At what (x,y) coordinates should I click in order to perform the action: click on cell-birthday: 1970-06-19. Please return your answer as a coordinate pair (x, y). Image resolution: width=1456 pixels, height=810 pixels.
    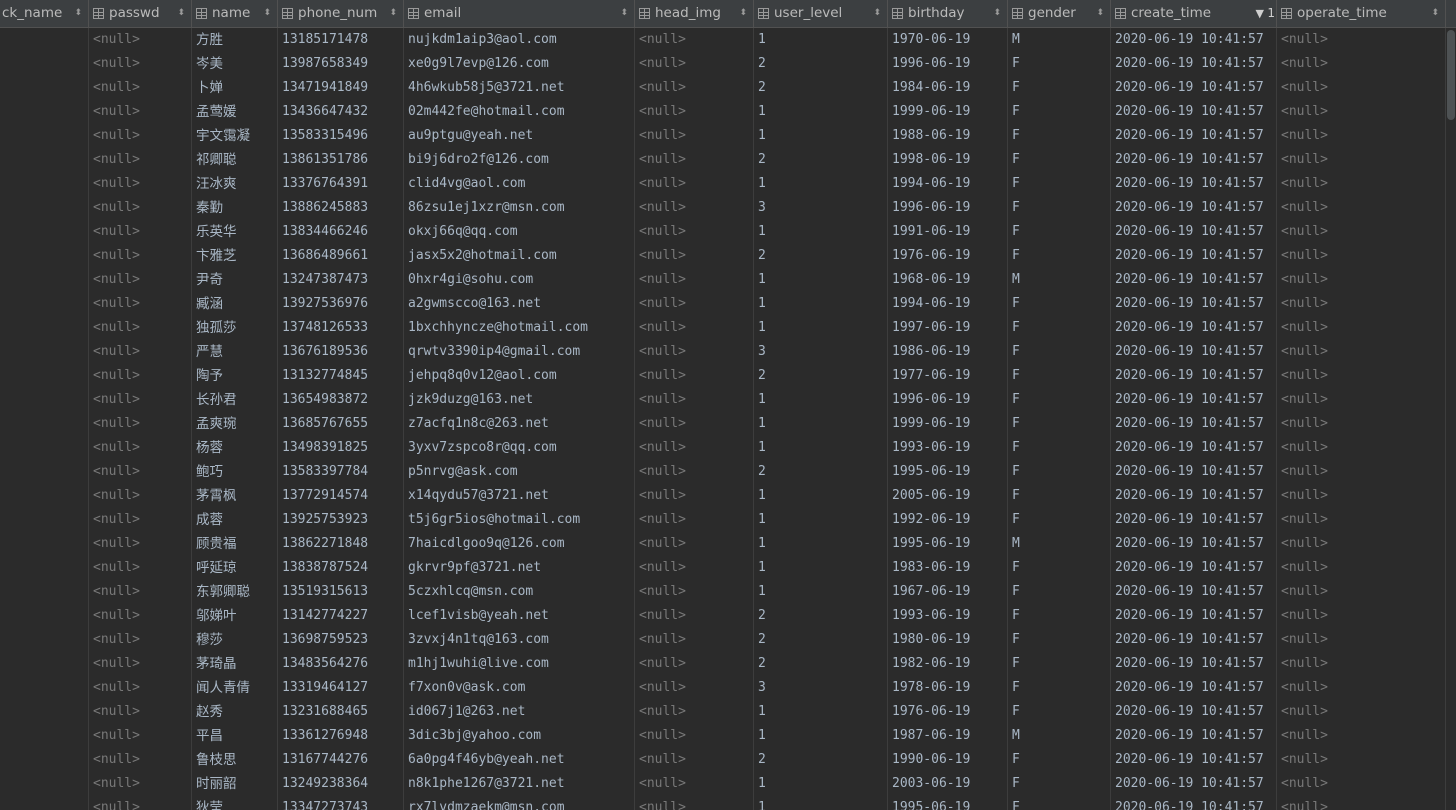
    Looking at the image, I should click on (948, 40).